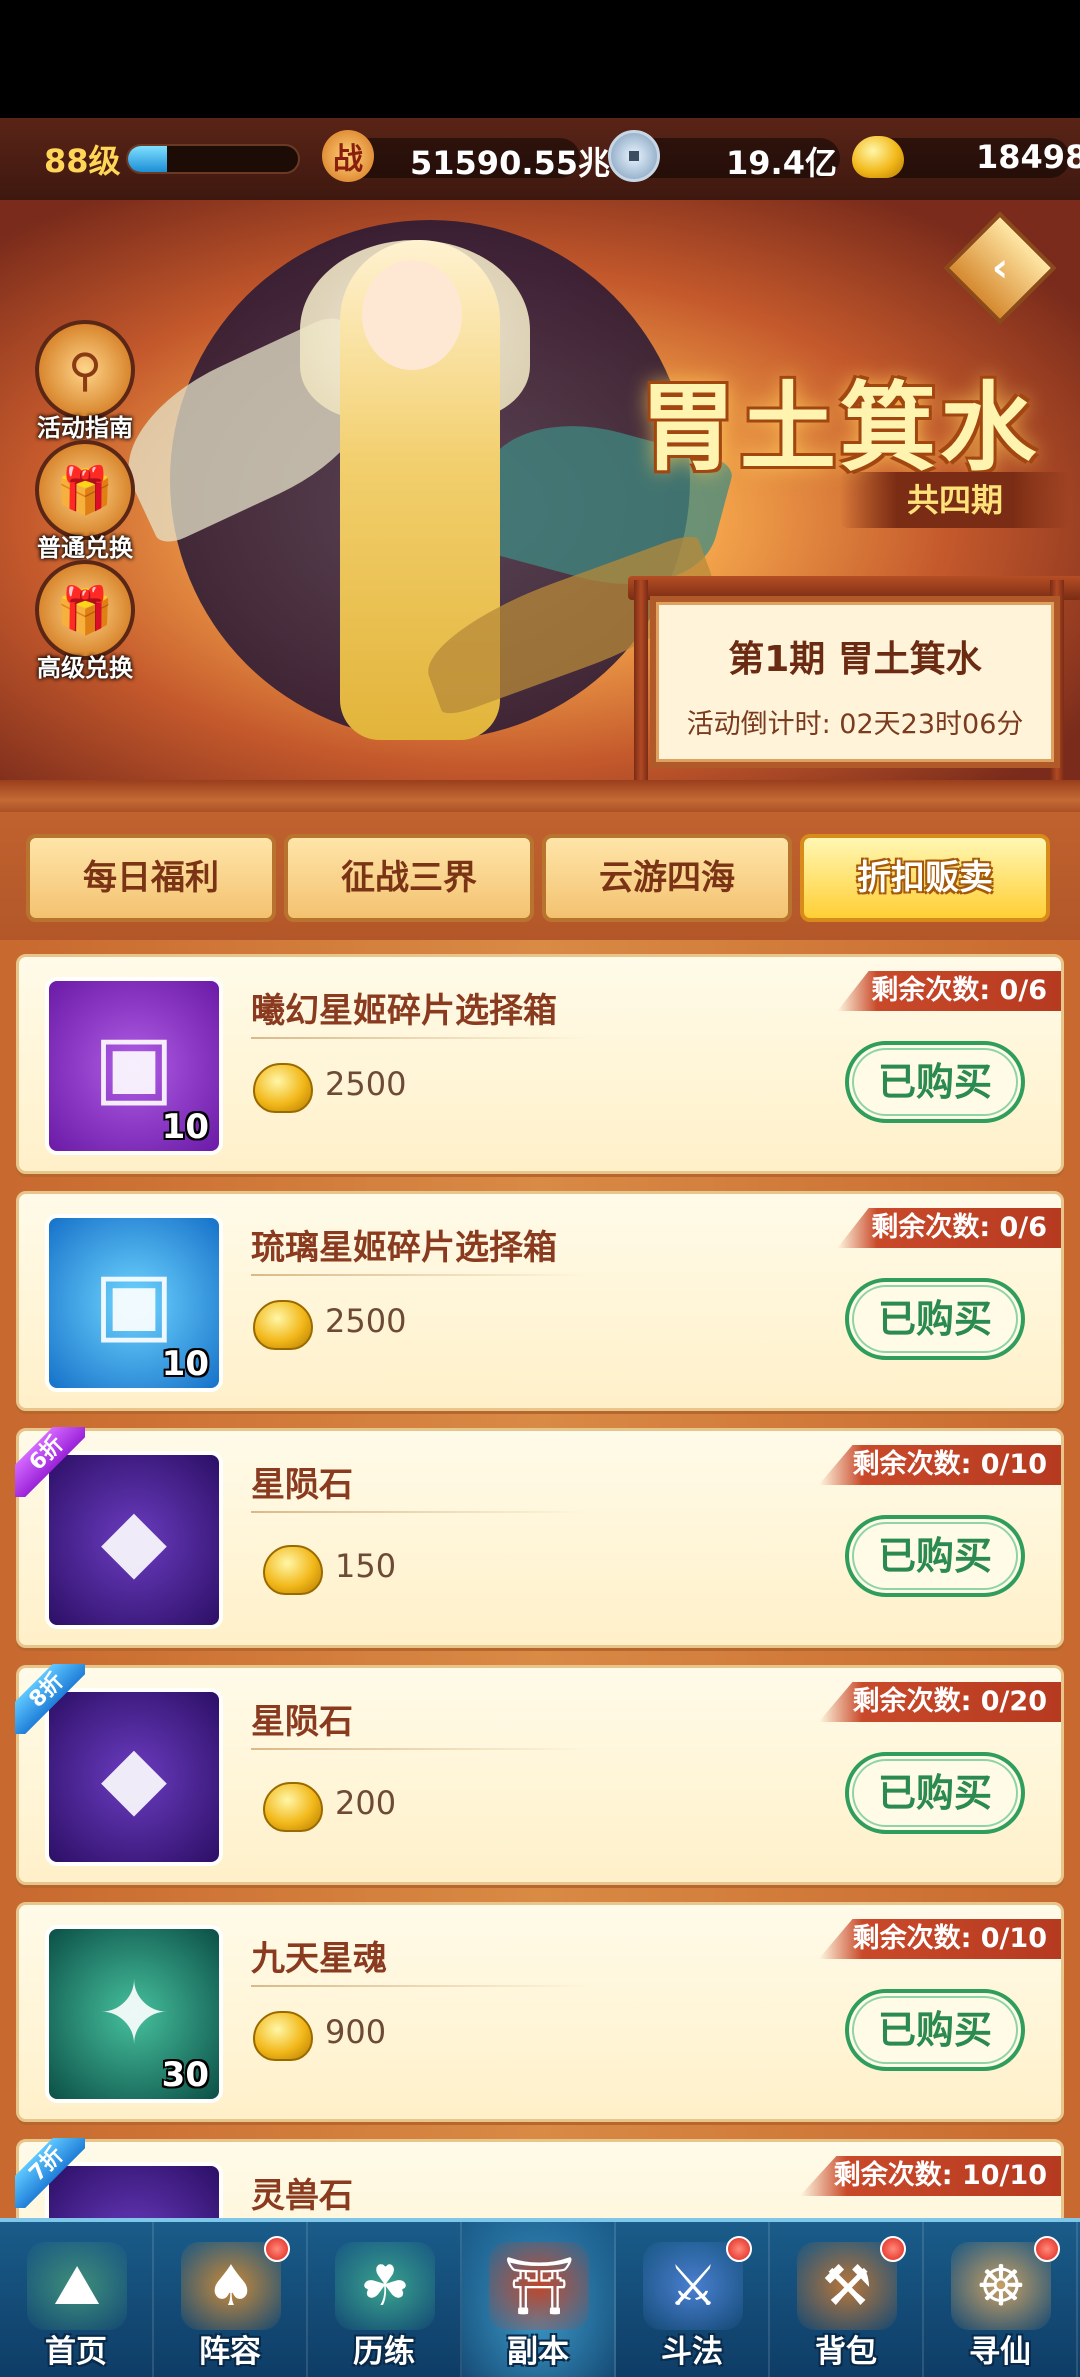 The image size is (1080, 2377). Describe the element at coordinates (692, 2352) in the screenshot. I see `nav-label: 斗法` at that location.